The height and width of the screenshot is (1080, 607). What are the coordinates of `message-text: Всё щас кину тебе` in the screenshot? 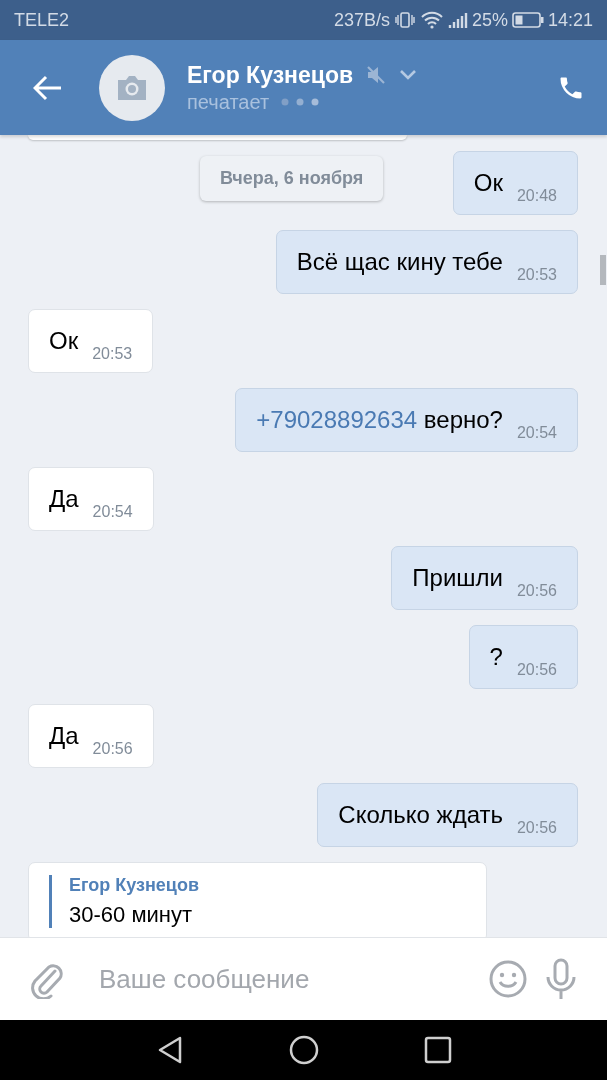 It's located at (399, 262).